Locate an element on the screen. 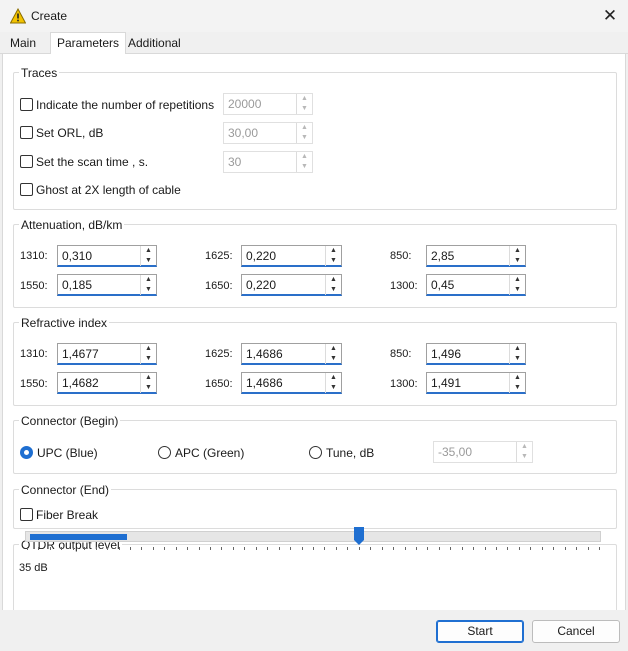 The width and height of the screenshot is (628, 651). att-1310-input: 0,310 ▲ ▼ is located at coordinates (107, 256).